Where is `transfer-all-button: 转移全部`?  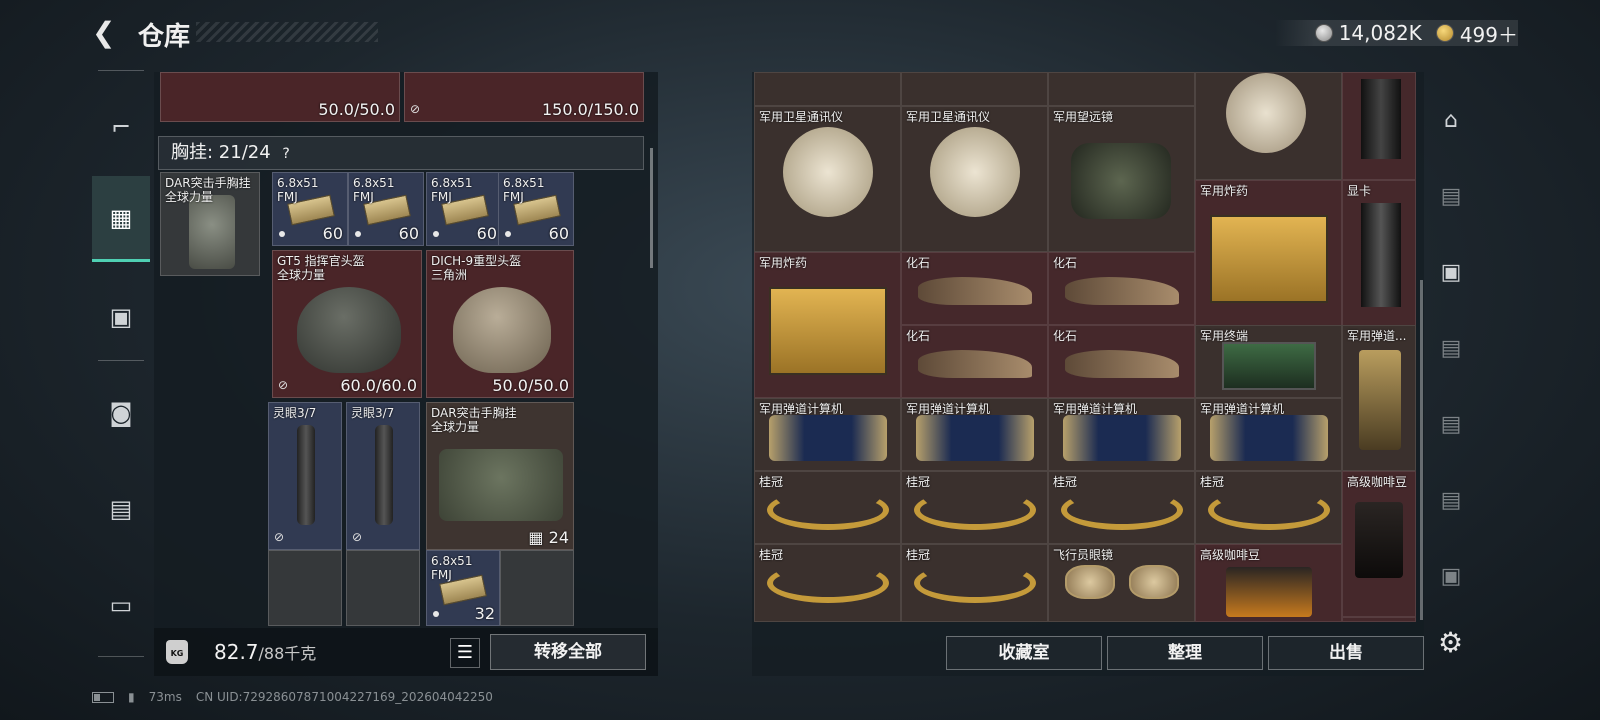
transfer-all-button: 转移全部 is located at coordinates (568, 652).